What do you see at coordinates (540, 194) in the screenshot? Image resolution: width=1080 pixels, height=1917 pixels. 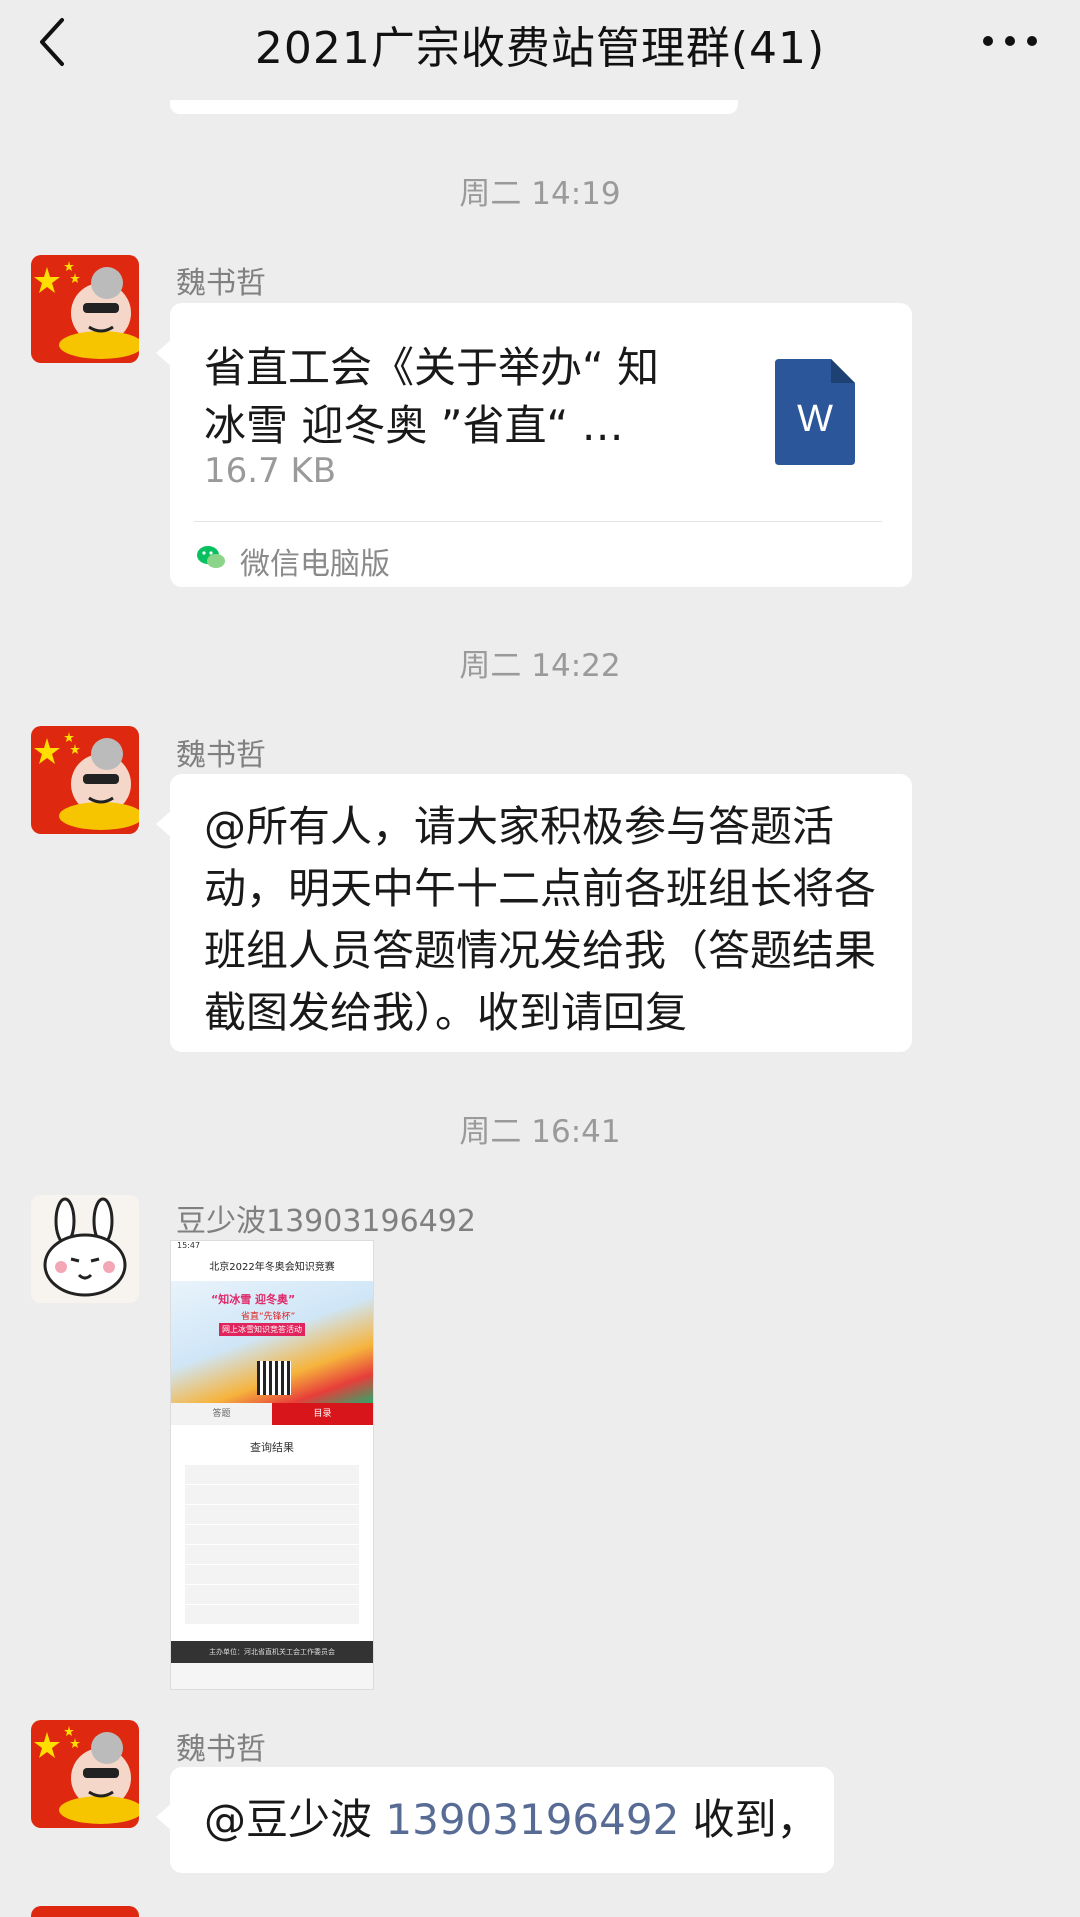 I see `timestamp: 周二 14:19` at bounding box center [540, 194].